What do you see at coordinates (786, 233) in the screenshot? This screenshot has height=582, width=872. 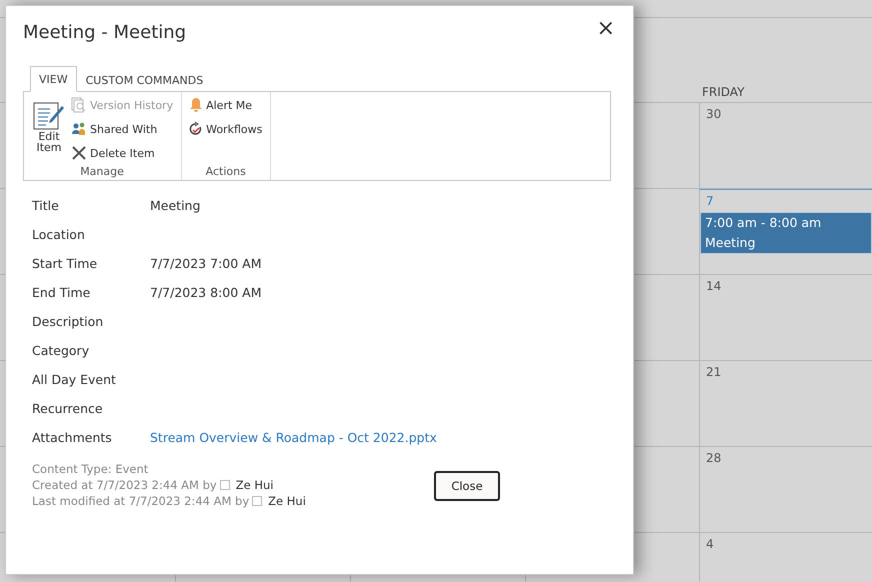 I see `calendar-event: 7:00 am - 8:00 am Meeting` at bounding box center [786, 233].